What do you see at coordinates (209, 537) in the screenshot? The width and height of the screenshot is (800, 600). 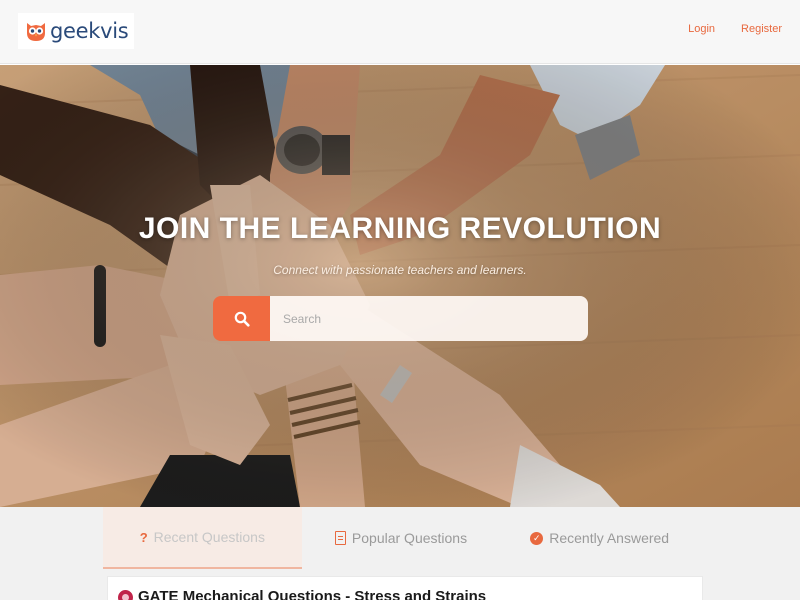 I see `tab-label: Recent Questions` at bounding box center [209, 537].